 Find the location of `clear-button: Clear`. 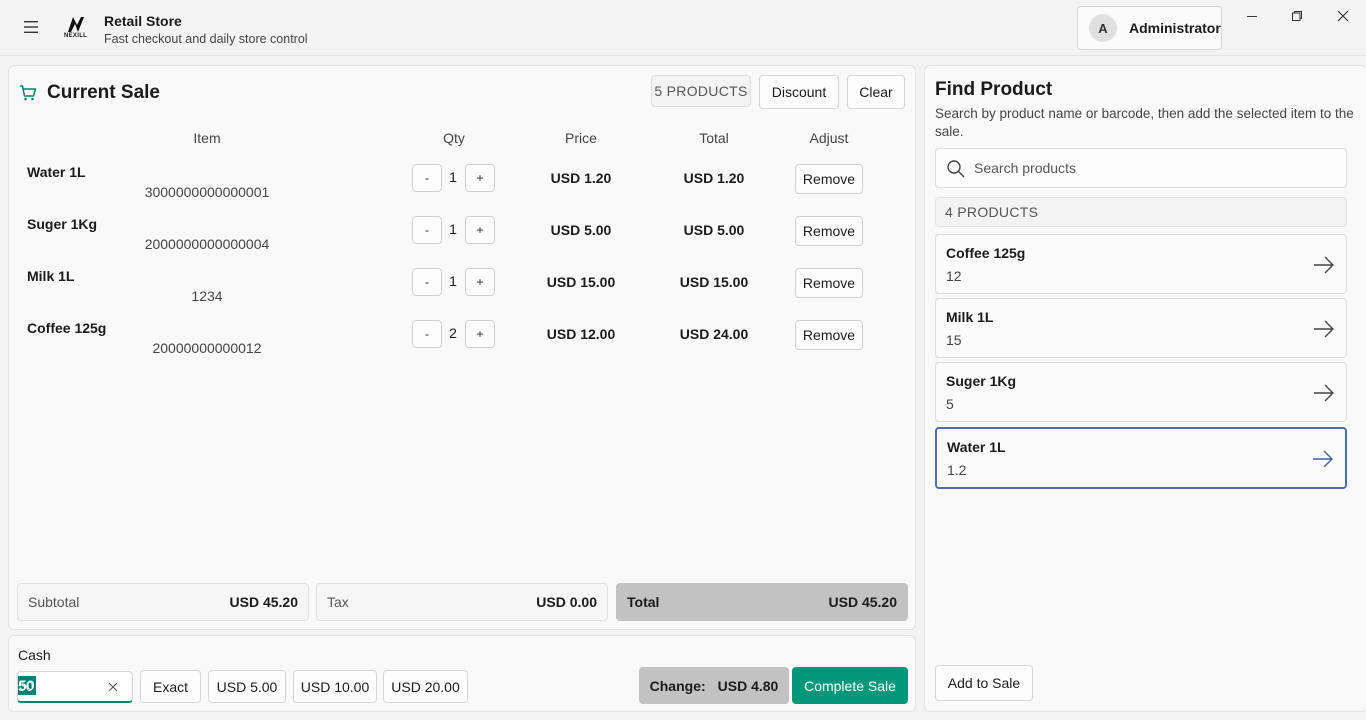

clear-button: Clear is located at coordinates (876, 92).